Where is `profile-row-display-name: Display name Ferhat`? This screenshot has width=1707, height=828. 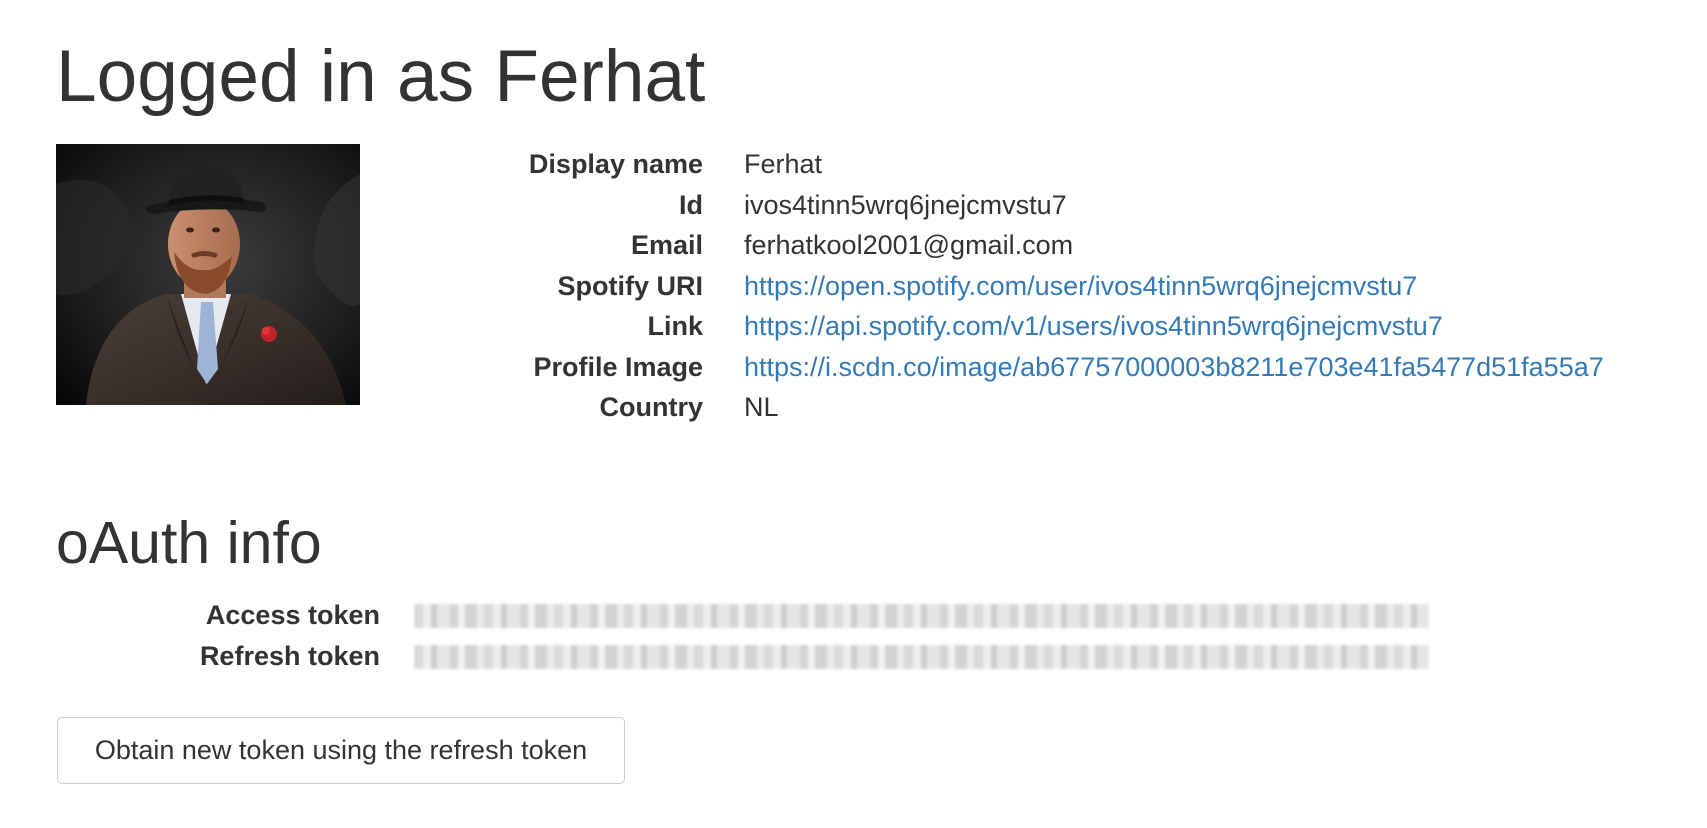
profile-row-display-name: Display name Ferhat is located at coordinates (611, 164).